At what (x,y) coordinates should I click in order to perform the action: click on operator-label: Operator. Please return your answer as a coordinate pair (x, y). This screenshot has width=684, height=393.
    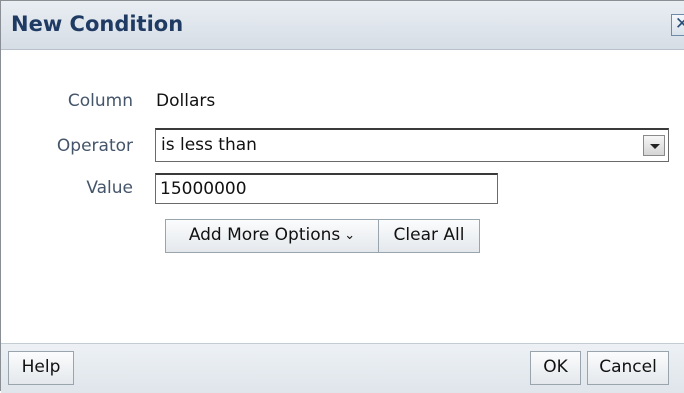
    Looking at the image, I should click on (94, 146).